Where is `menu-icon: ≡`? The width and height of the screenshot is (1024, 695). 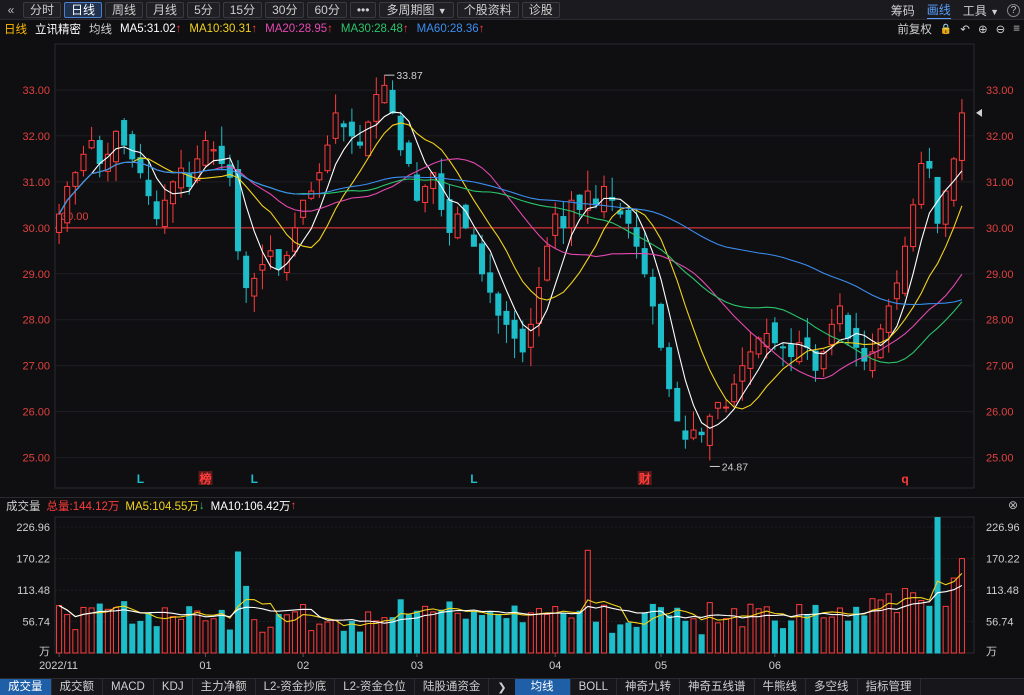 menu-icon: ≡ is located at coordinates (1016, 29).